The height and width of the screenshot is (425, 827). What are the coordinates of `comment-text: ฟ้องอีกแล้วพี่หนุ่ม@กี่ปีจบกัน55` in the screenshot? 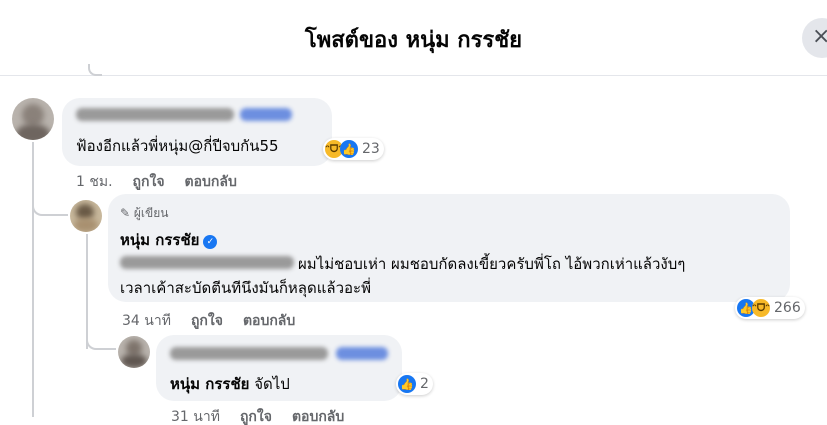 It's located at (177, 146).